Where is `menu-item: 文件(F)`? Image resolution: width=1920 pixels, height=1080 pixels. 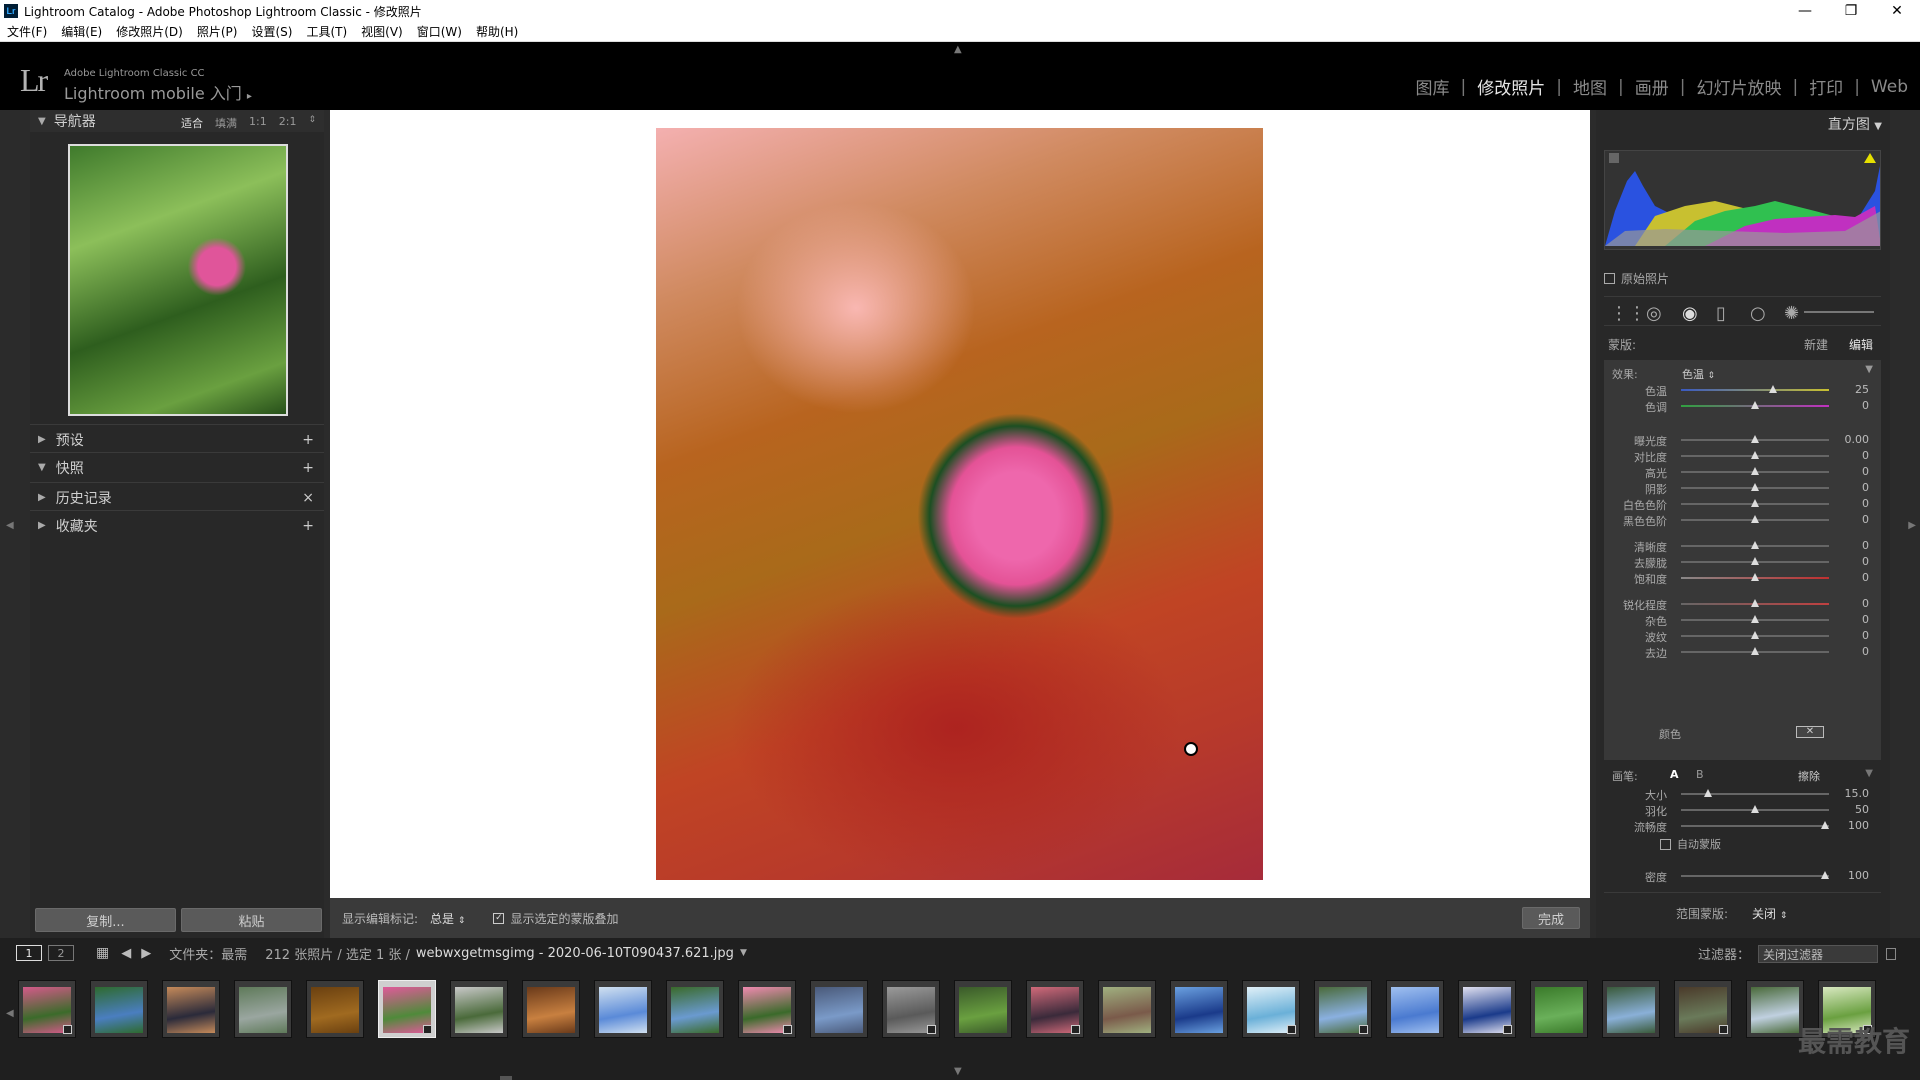 menu-item: 文件(F) is located at coordinates (27, 31).